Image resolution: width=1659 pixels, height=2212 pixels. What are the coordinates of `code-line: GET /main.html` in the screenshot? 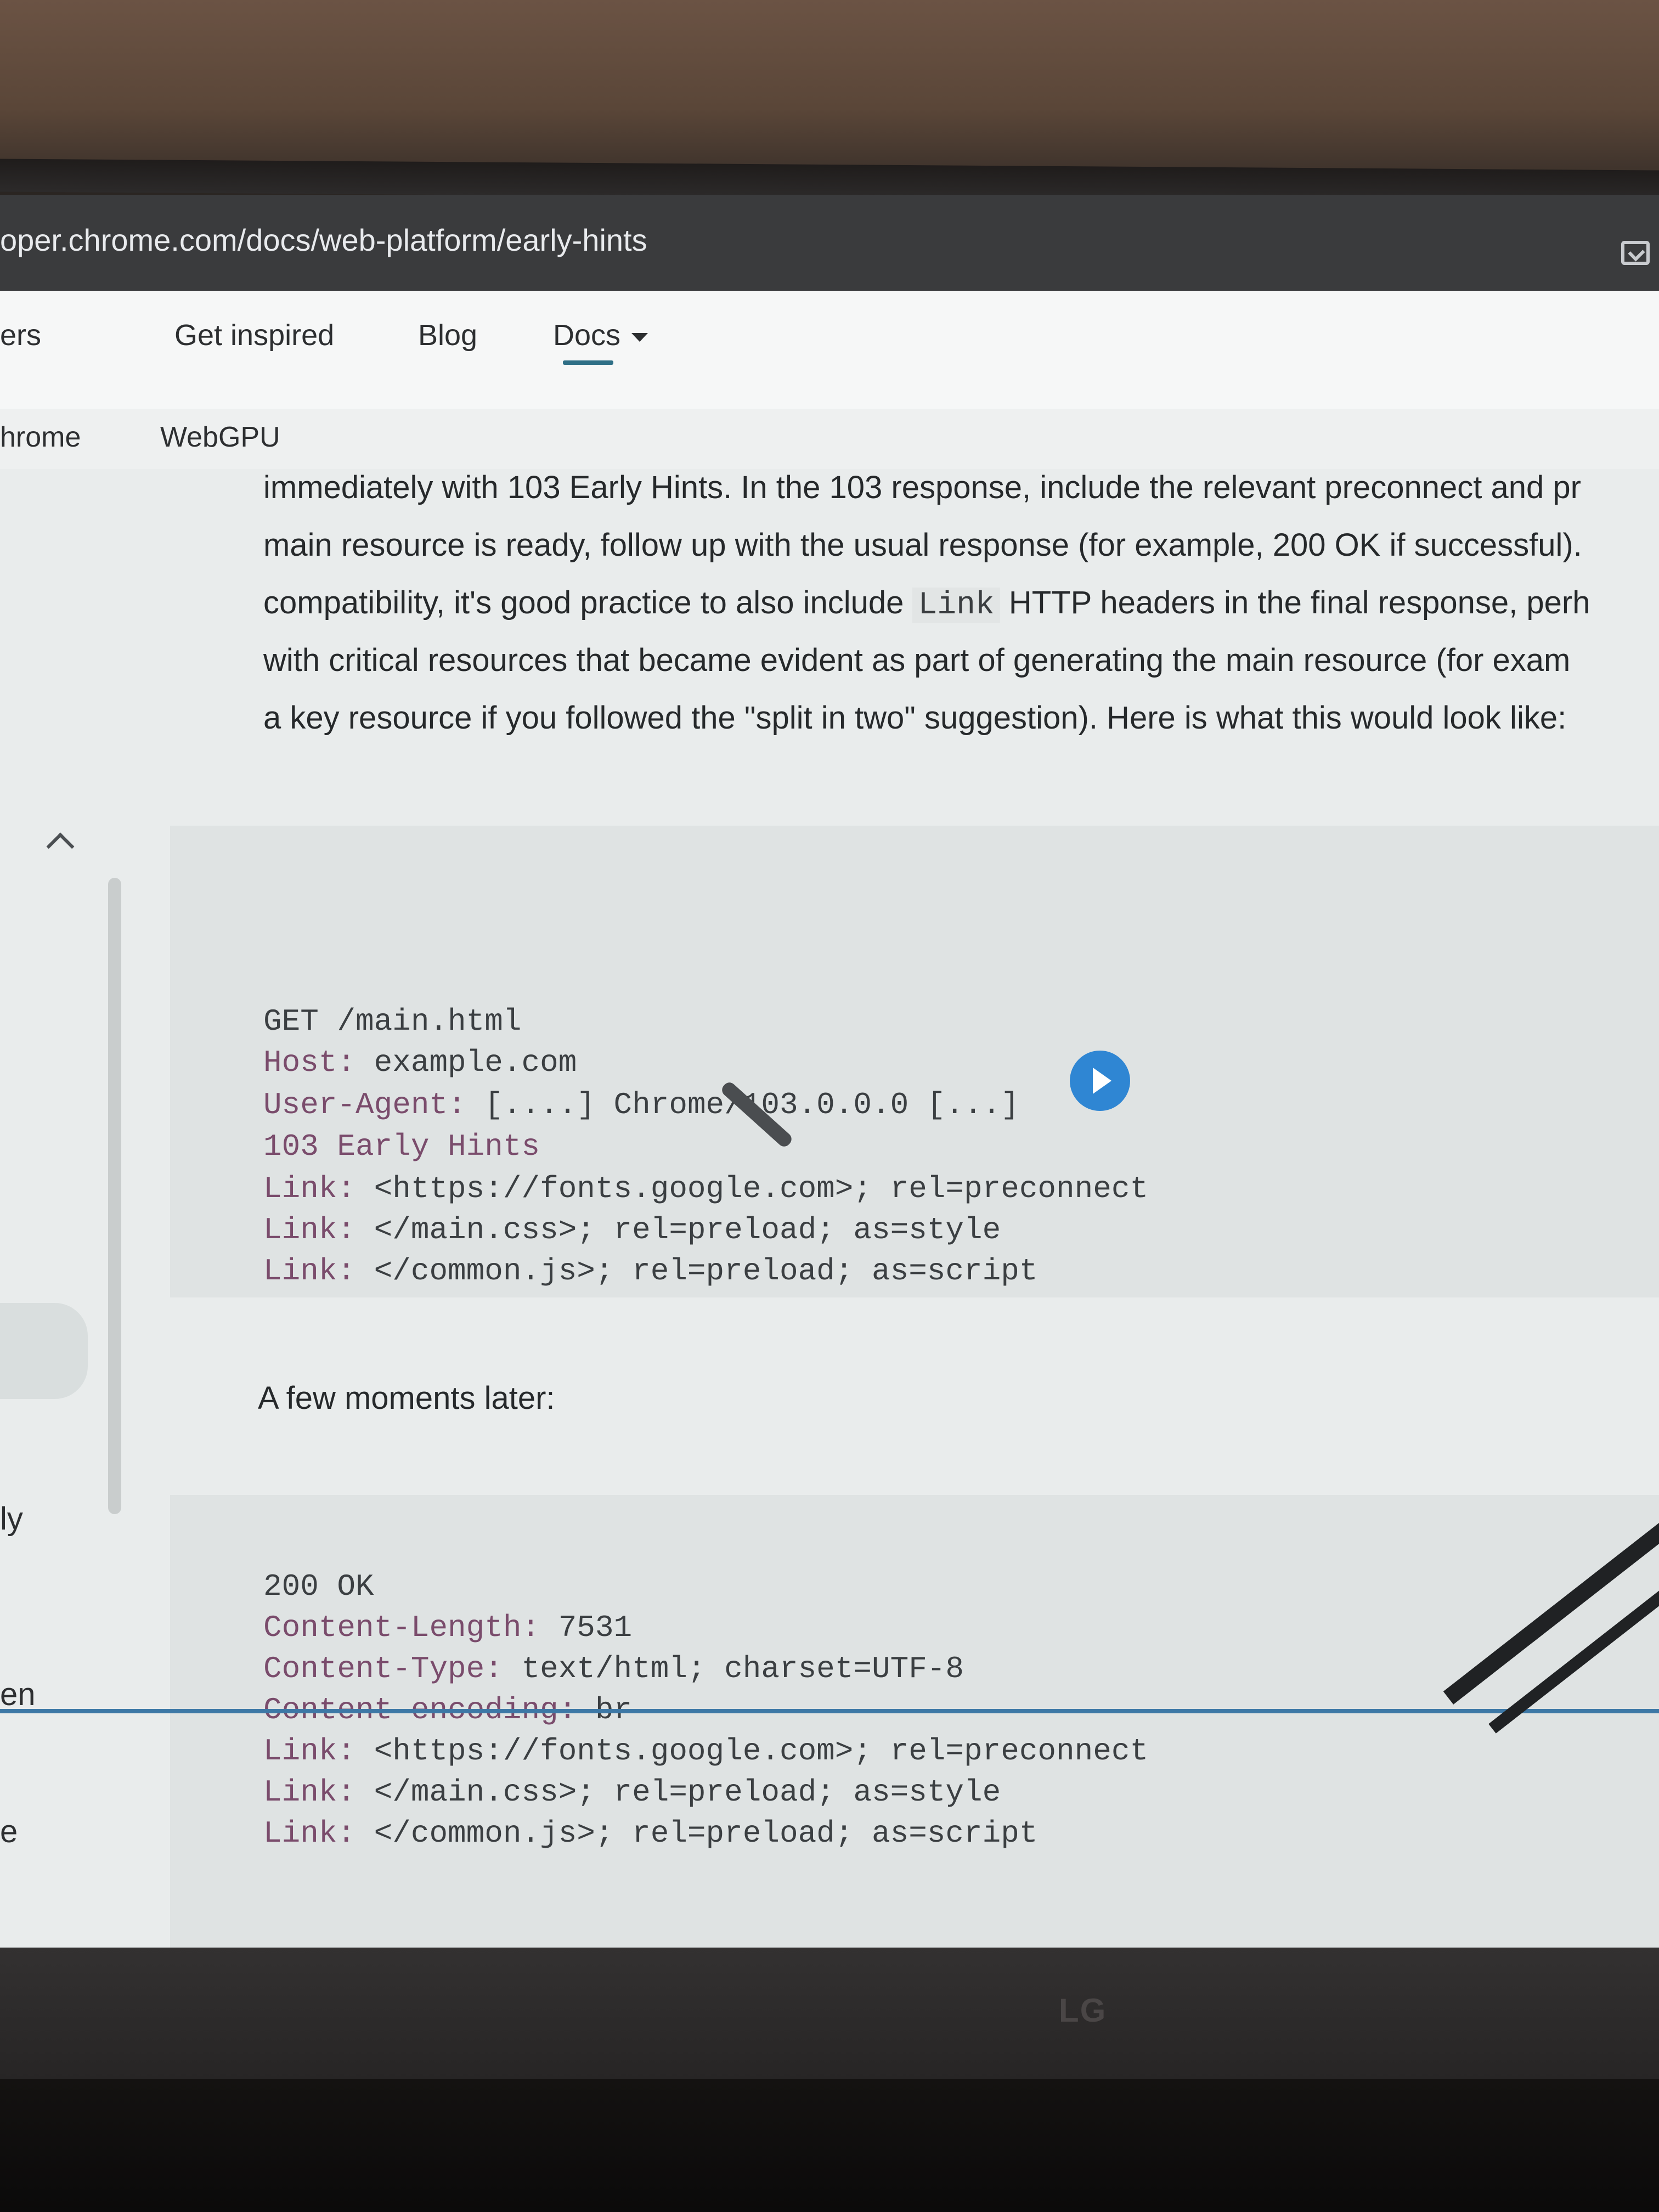 It's located at (393, 1022).